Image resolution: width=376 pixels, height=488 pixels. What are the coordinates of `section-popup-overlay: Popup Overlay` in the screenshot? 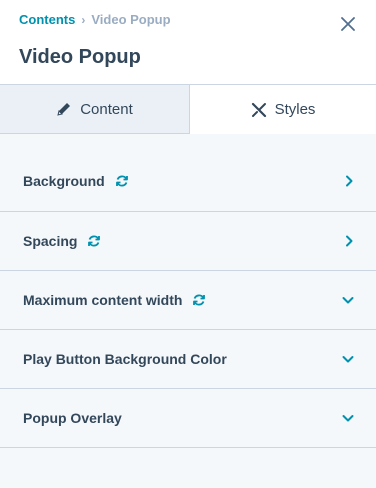 It's located at (188, 418).